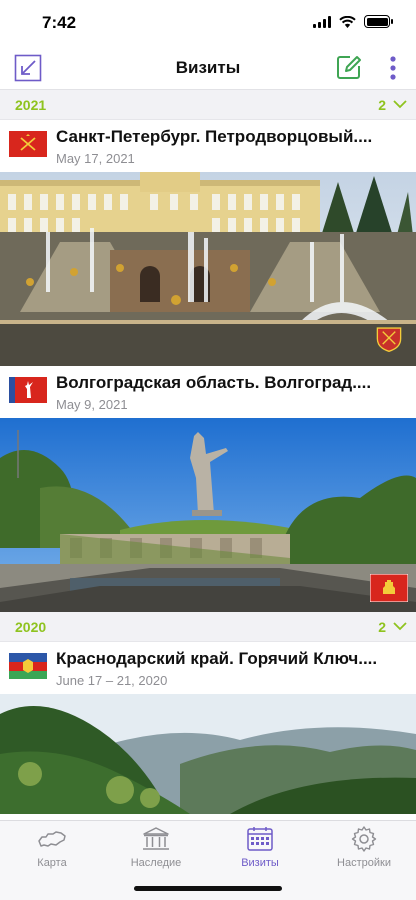  I want to click on visit-date: June 17 – 21, 2020, so click(112, 680).